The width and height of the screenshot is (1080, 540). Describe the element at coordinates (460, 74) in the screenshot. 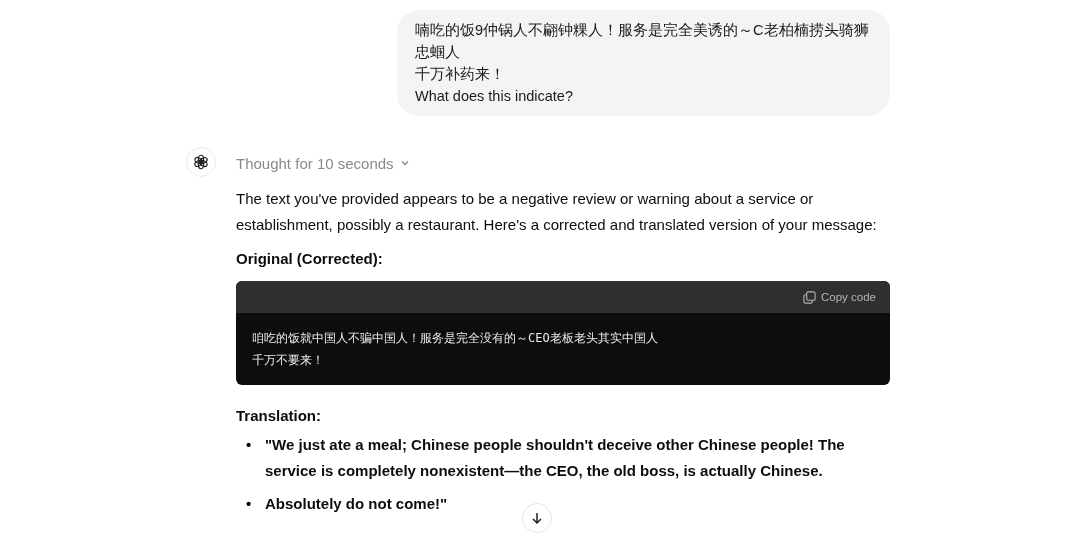

I see `message-text: 千万补药来！` at that location.